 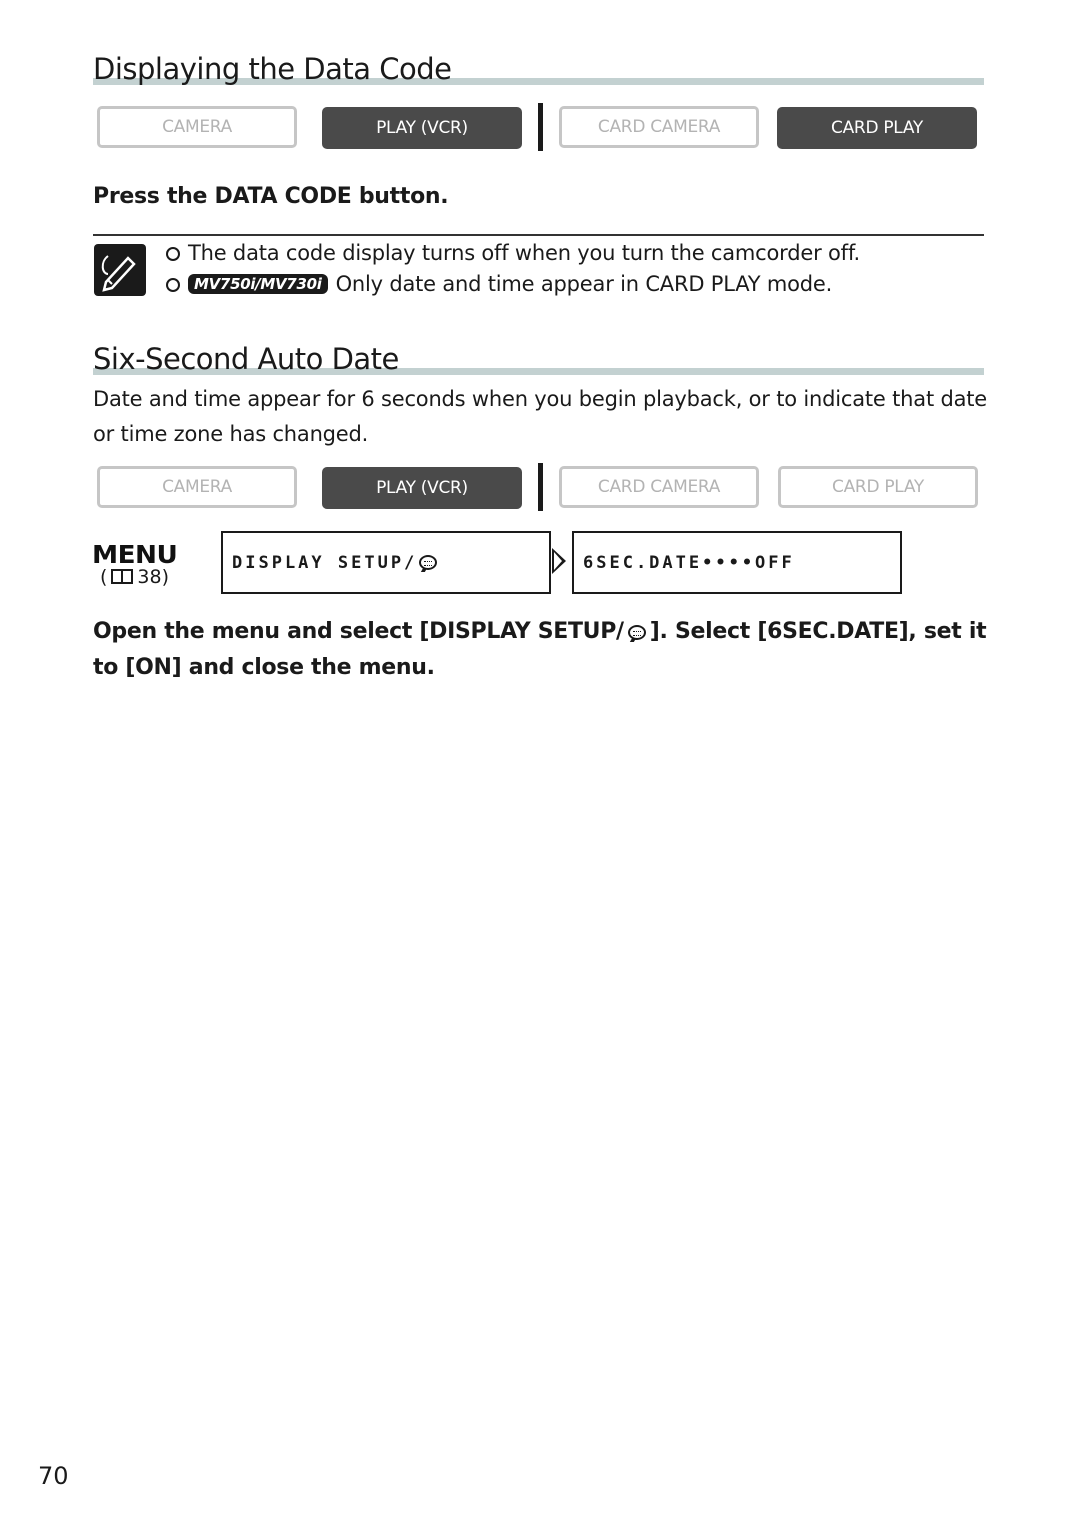 I want to click on page-reference: (38), so click(x=135, y=577).